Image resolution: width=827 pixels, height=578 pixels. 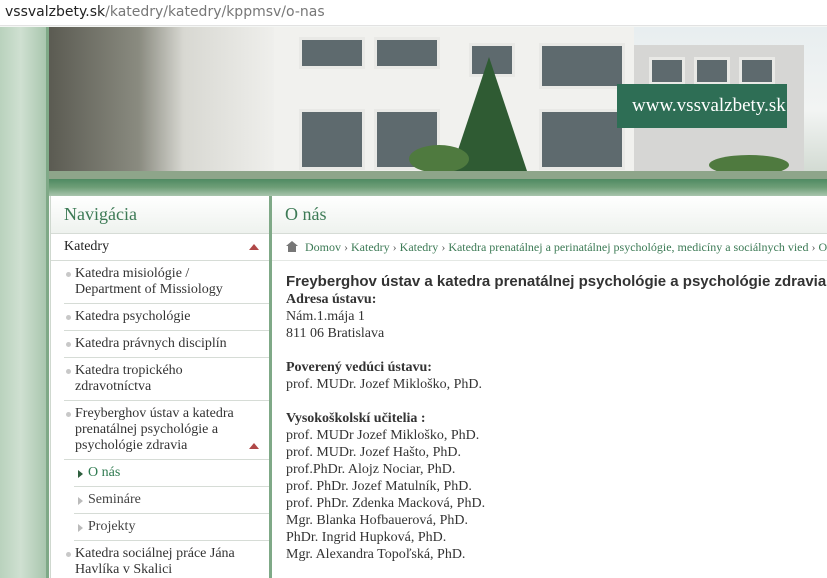 What do you see at coordinates (439, 159) in the screenshot?
I see `banner-bush` at bounding box center [439, 159].